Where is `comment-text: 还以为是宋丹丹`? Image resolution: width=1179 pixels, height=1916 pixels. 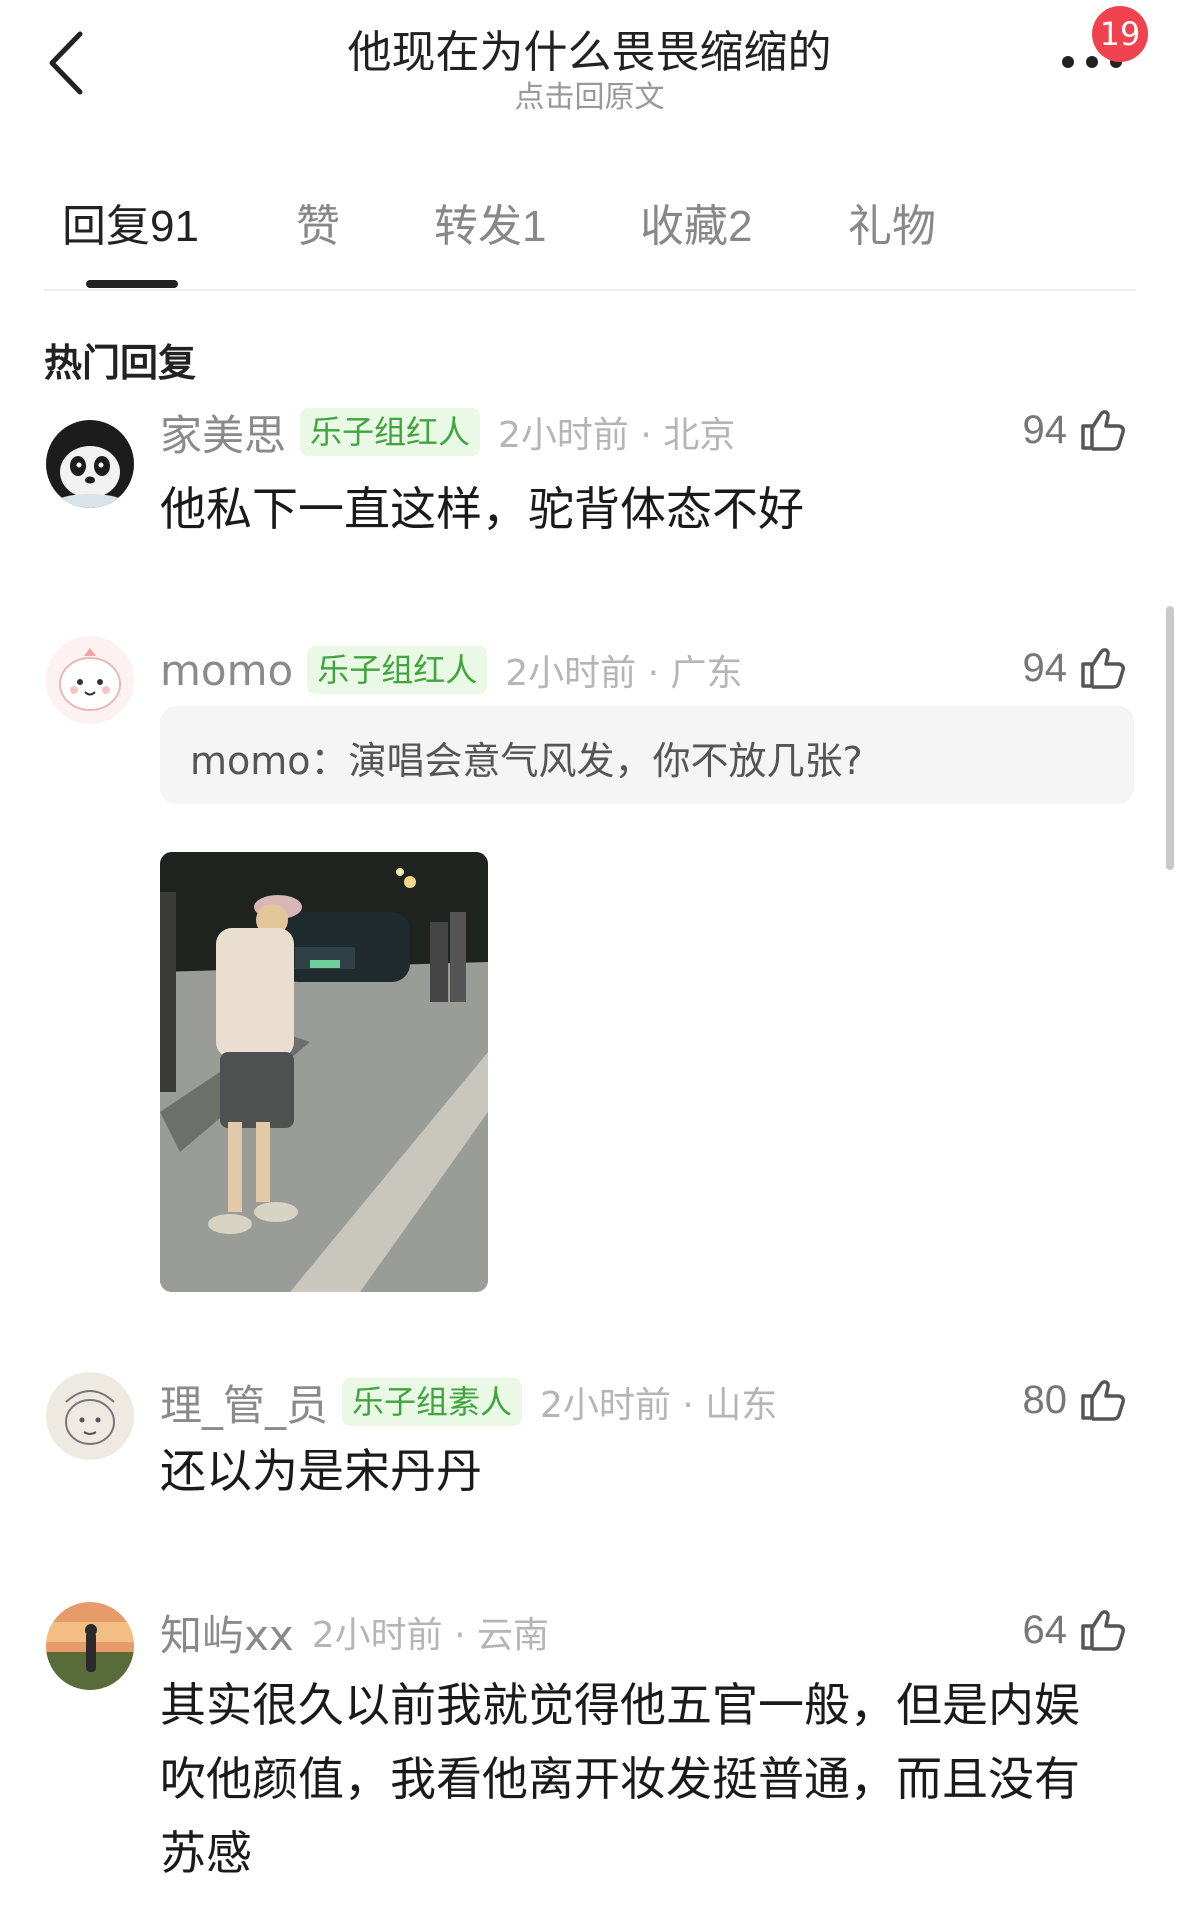 comment-text: 还以为是宋丹丹 is located at coordinates (321, 1471).